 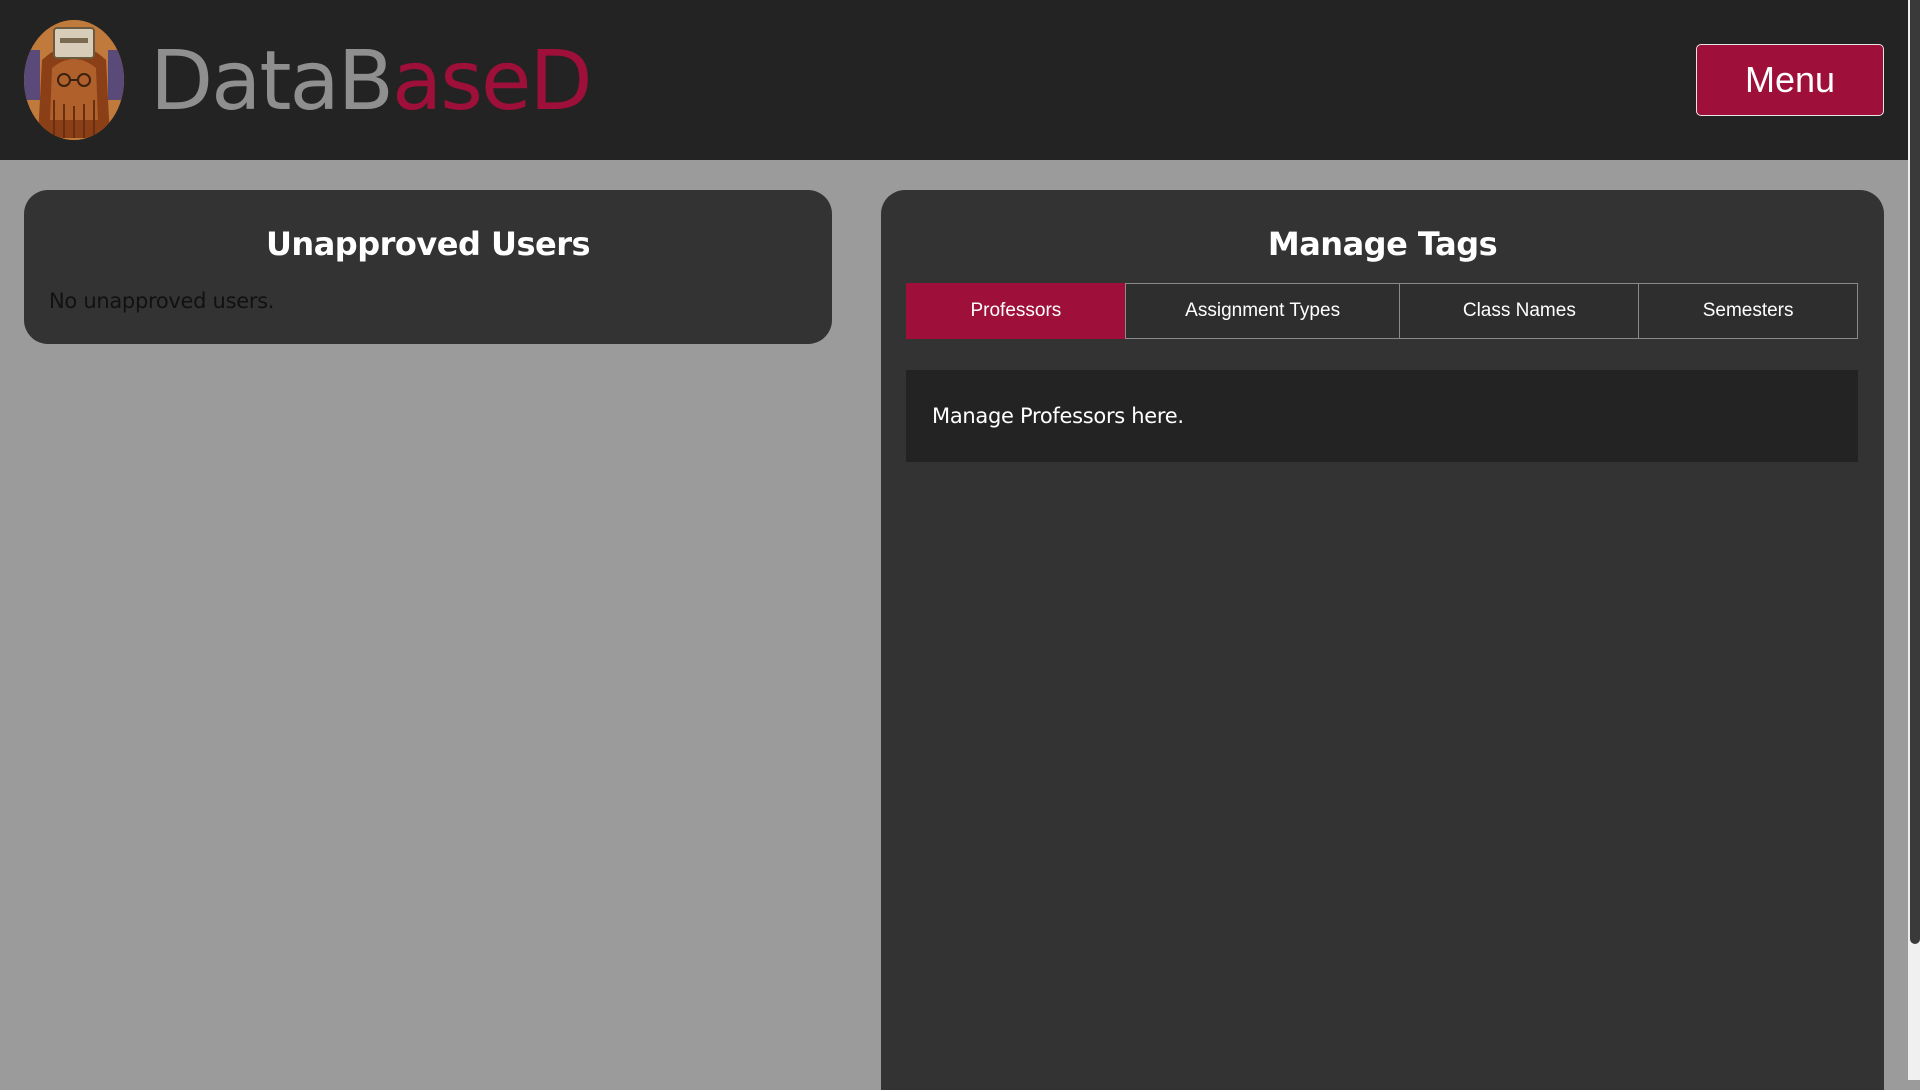 I want to click on tab-content-text: Manage Professors here., so click(x=1058, y=416).